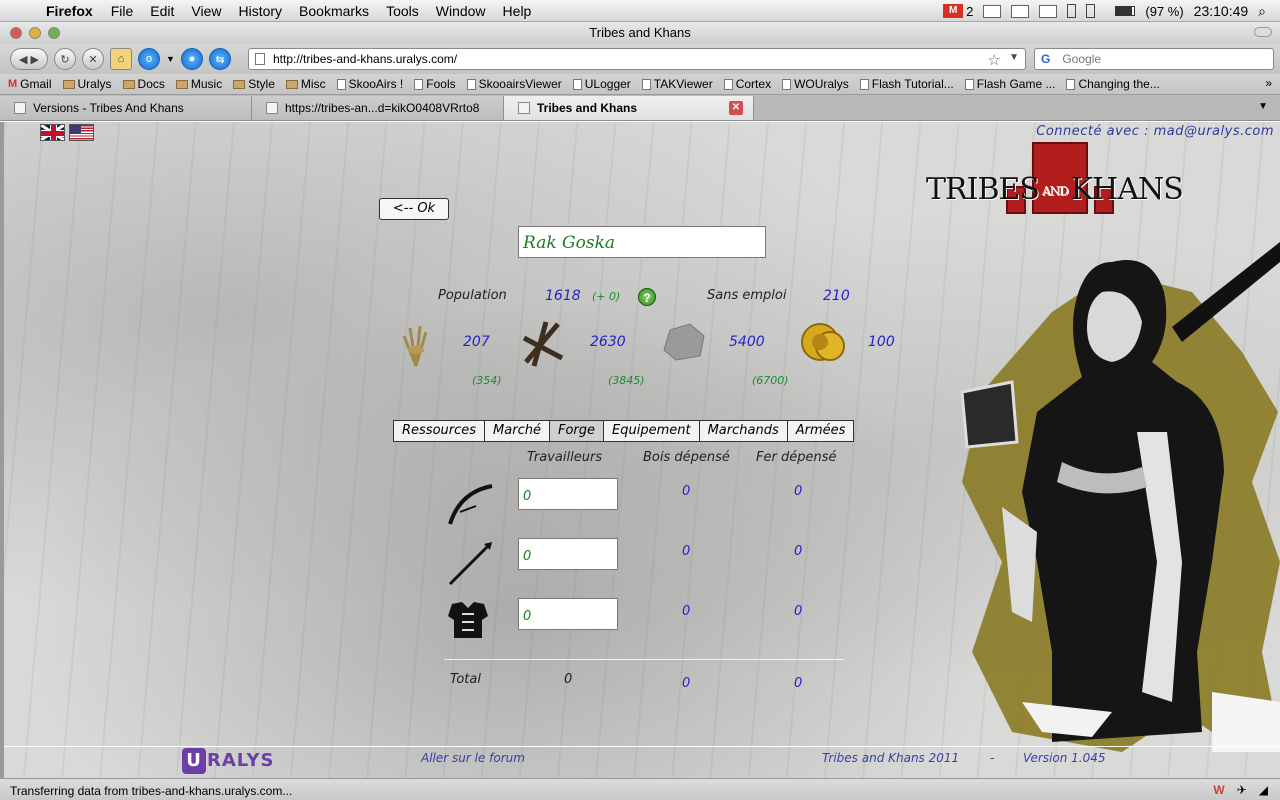 The image size is (1280, 800). What do you see at coordinates (402, 11) in the screenshot?
I see `menu-tools: Tools` at bounding box center [402, 11].